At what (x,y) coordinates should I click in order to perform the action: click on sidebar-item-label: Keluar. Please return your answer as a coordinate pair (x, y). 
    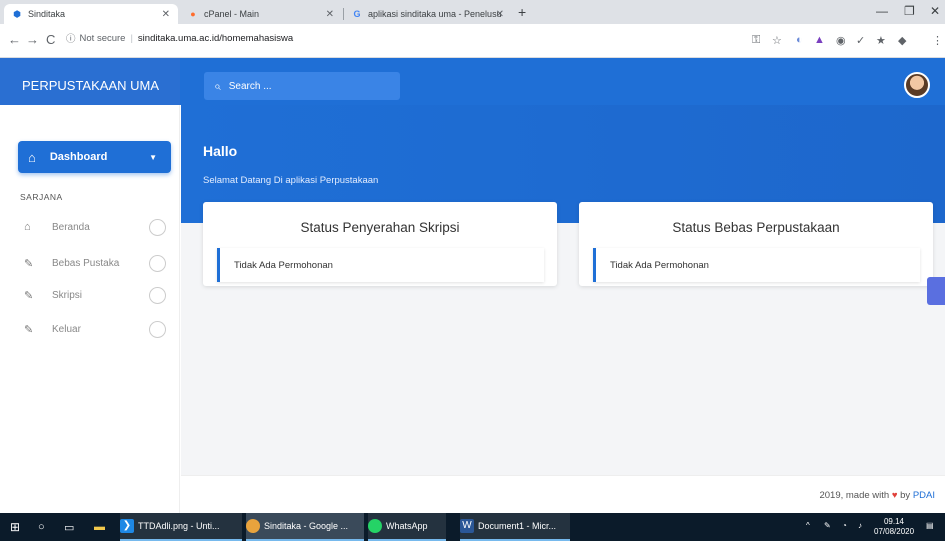
    Looking at the image, I should click on (66, 329).